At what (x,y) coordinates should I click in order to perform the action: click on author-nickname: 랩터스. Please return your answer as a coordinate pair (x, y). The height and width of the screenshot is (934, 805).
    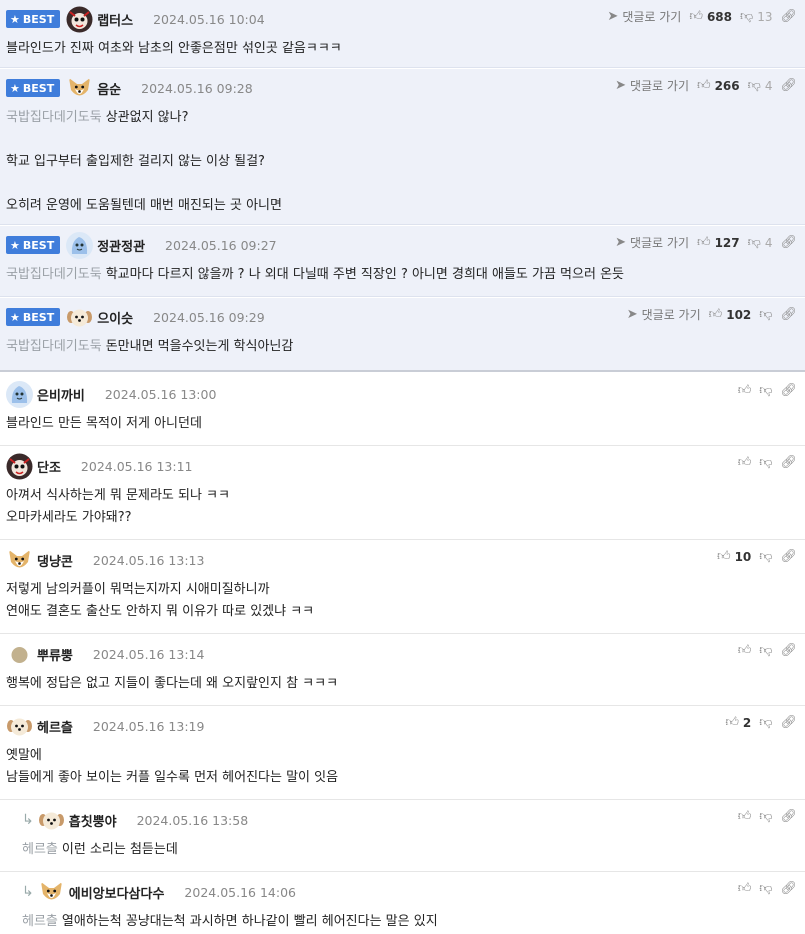
    Looking at the image, I should click on (115, 19).